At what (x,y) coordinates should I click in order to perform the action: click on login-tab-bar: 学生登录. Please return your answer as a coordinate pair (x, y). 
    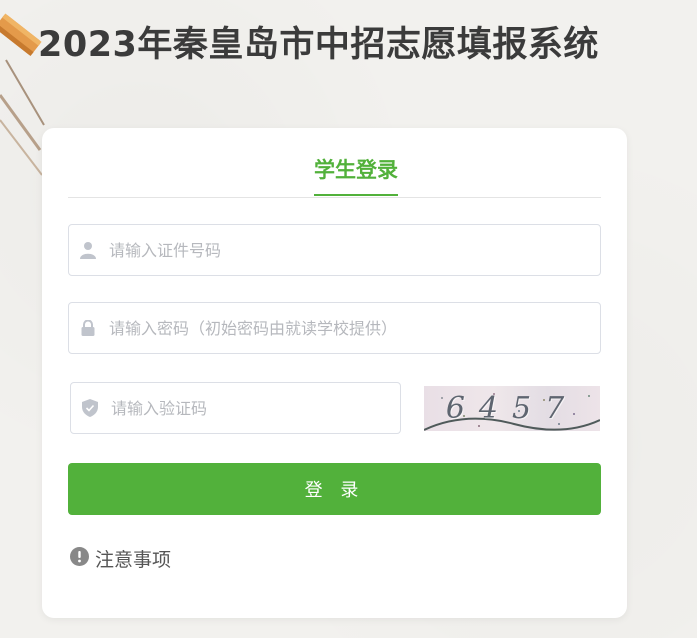
    Looking at the image, I should click on (334, 163).